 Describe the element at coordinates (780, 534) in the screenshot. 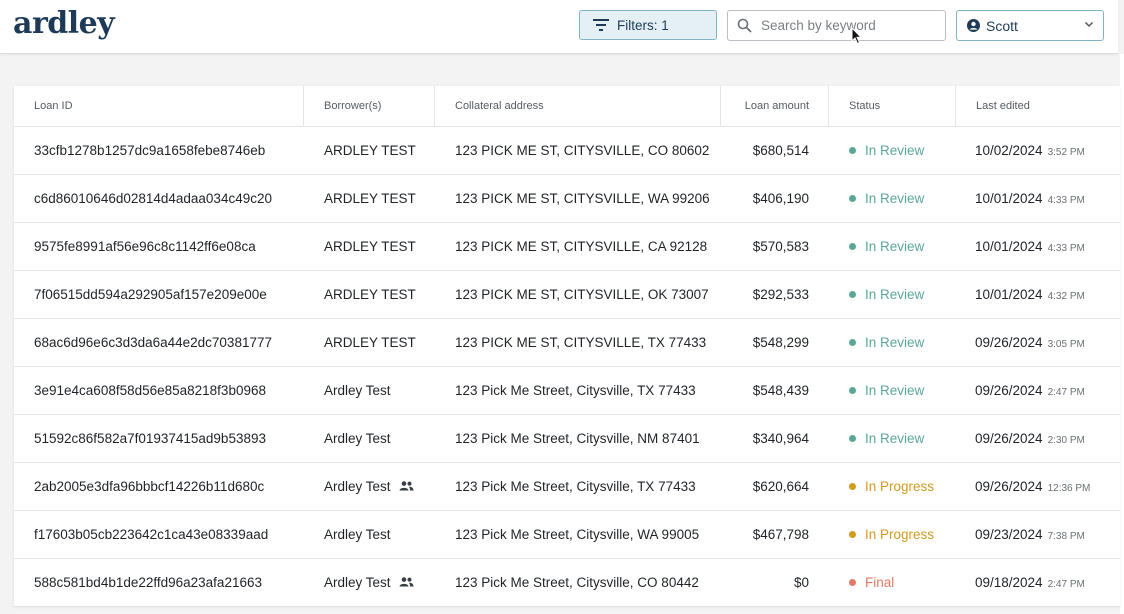

I see `loan-amount: $467,798` at that location.